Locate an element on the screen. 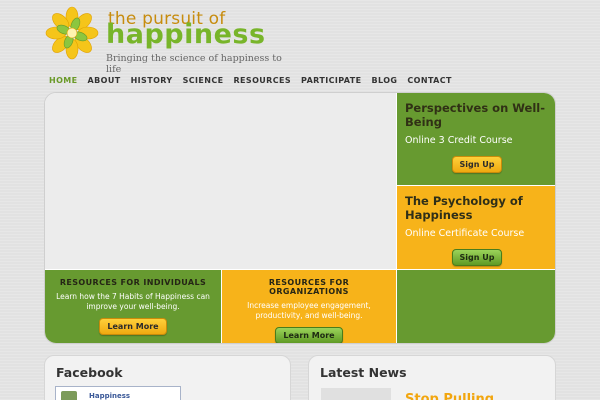 This screenshot has width=600, height=400. nav-history: HISTORY is located at coordinates (152, 80).